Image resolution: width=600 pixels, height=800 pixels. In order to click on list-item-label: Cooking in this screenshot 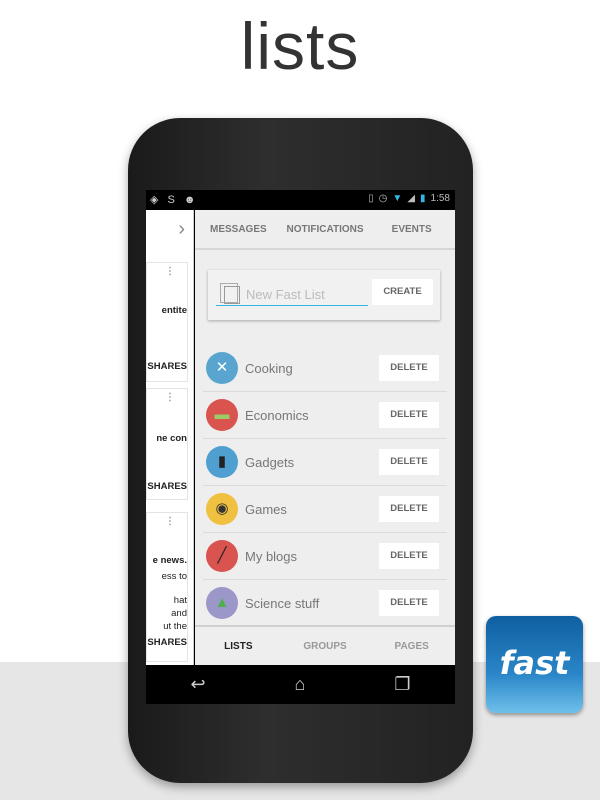, I will do `click(269, 368)`.